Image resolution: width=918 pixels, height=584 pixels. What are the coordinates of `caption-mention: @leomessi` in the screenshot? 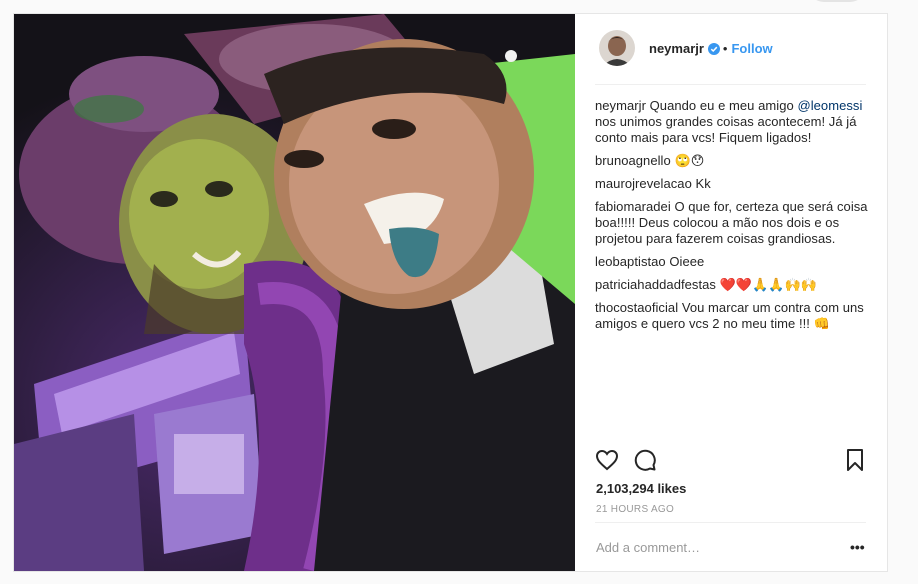 It's located at (829, 105).